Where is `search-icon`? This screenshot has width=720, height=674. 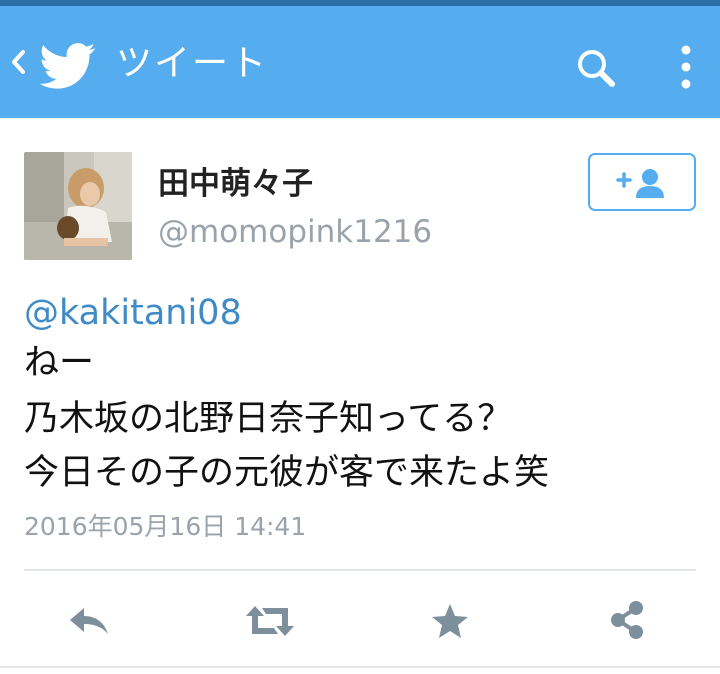 search-icon is located at coordinates (596, 68).